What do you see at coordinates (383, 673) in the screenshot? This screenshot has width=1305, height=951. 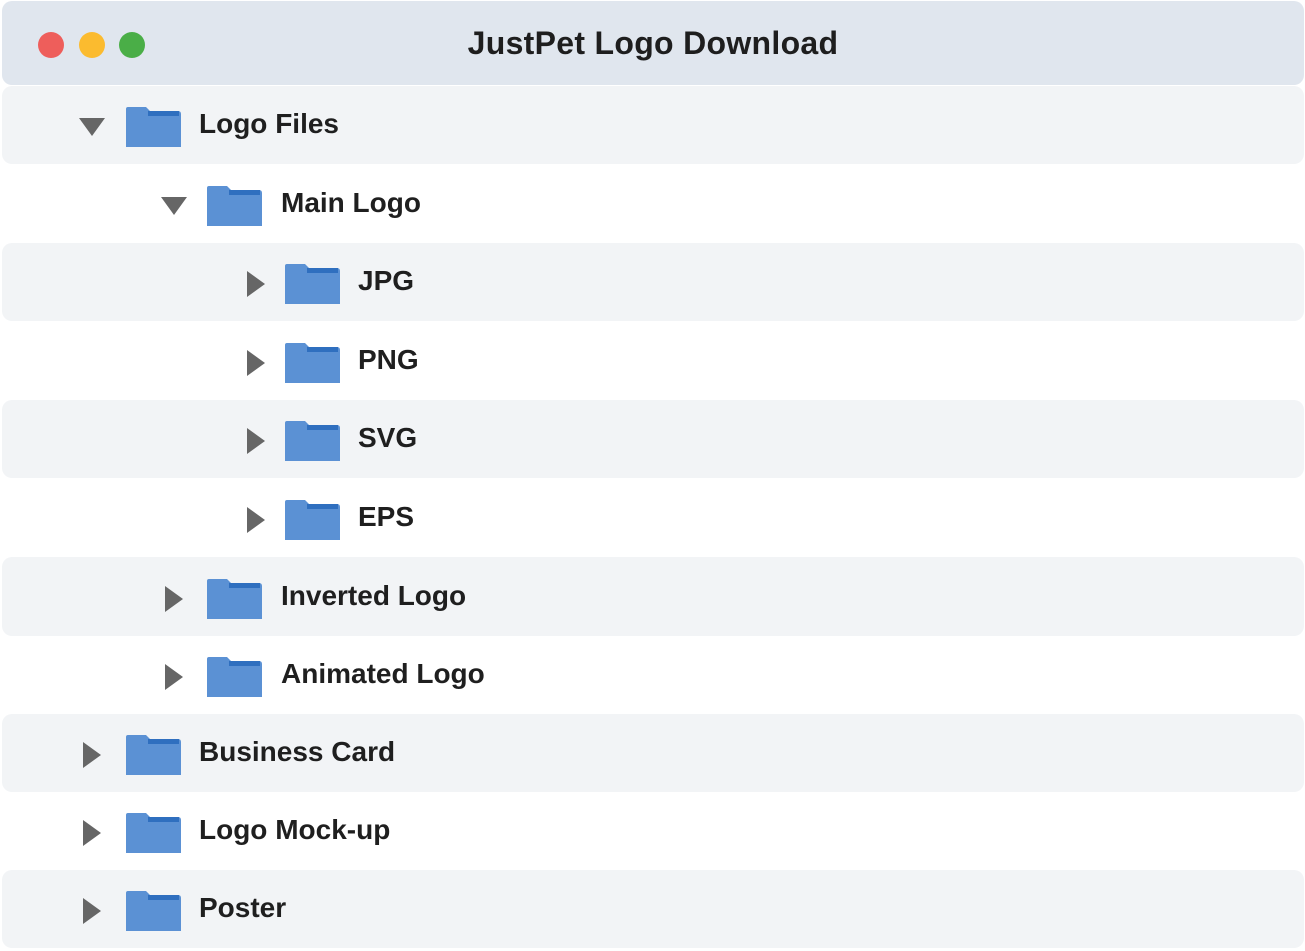 I see `tree-item-label: Animated Logo` at bounding box center [383, 673].